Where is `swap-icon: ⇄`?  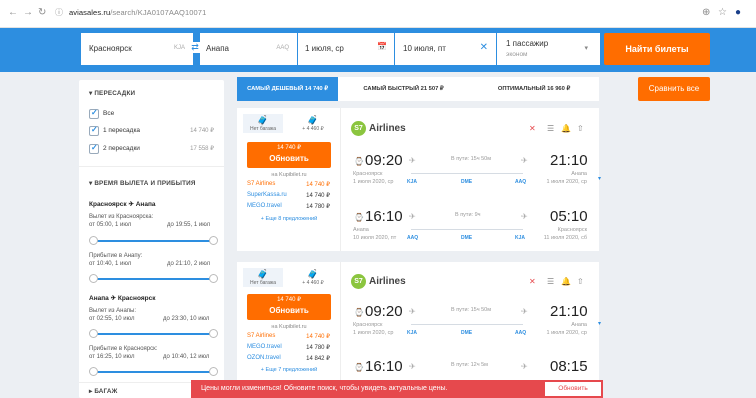 swap-icon: ⇄ is located at coordinates (195, 47).